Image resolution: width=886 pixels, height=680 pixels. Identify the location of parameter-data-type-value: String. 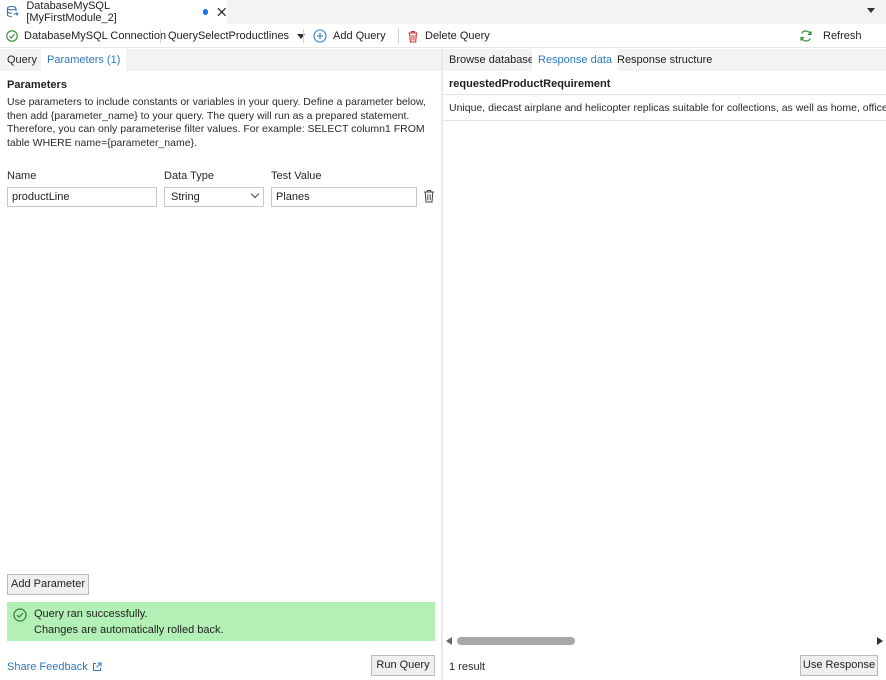
(185, 197).